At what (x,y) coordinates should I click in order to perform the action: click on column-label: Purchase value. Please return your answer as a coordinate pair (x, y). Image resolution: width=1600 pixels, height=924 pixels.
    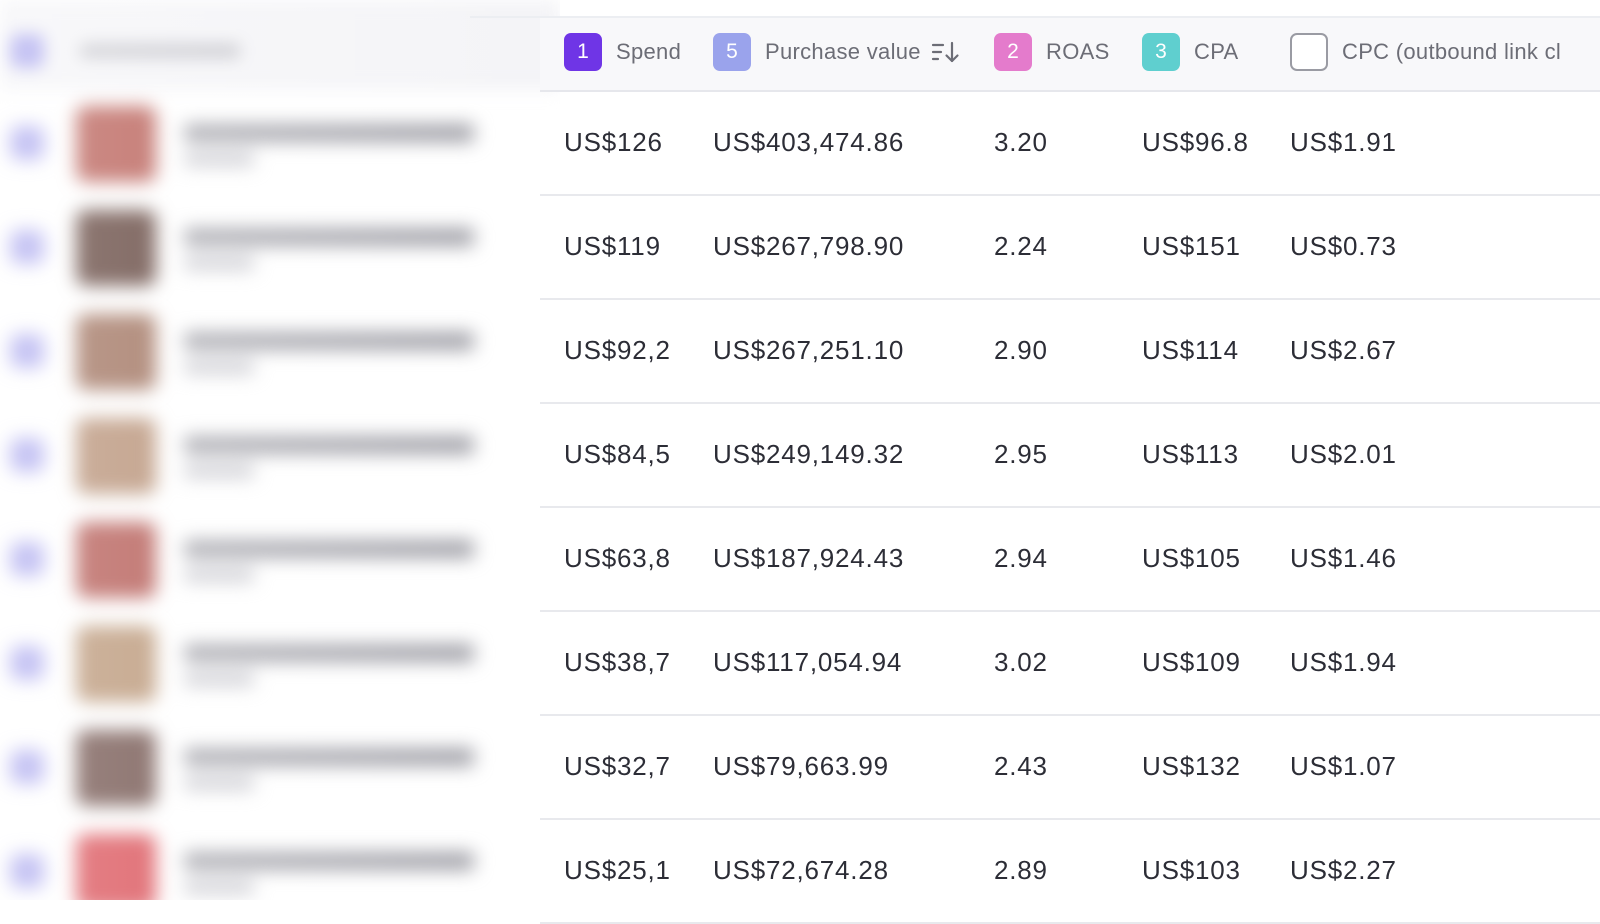
    Looking at the image, I should click on (843, 51).